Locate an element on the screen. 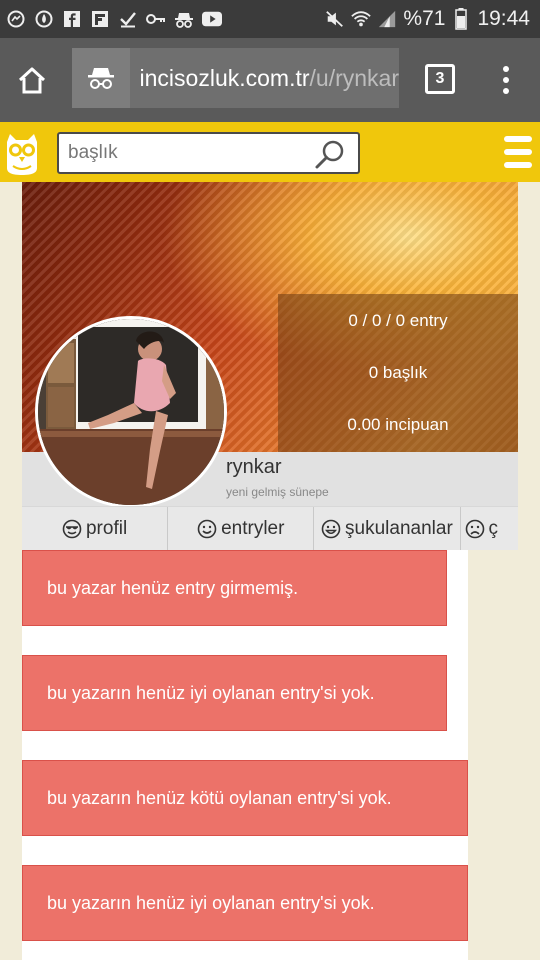  tab-sukulananlar: şukulananlar is located at coordinates (387, 528).